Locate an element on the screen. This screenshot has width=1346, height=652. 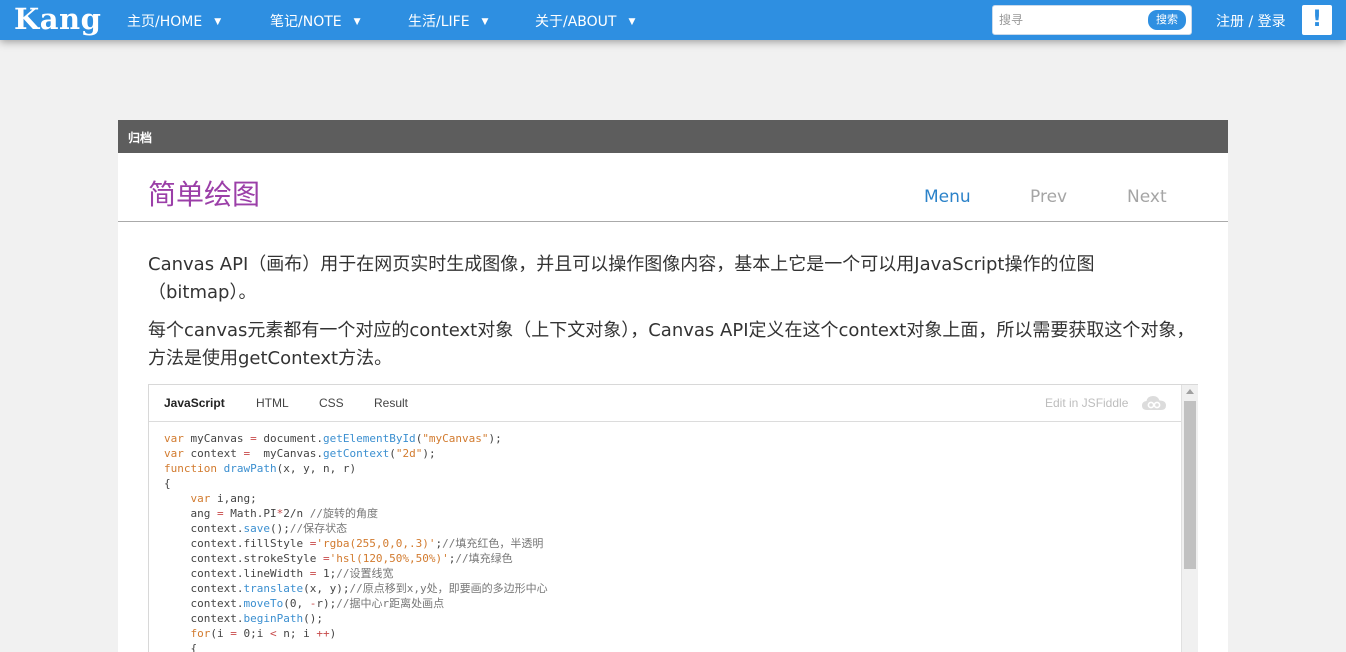
nav-item-about: 关于/ABOUT ▼ is located at coordinates (585, 21).